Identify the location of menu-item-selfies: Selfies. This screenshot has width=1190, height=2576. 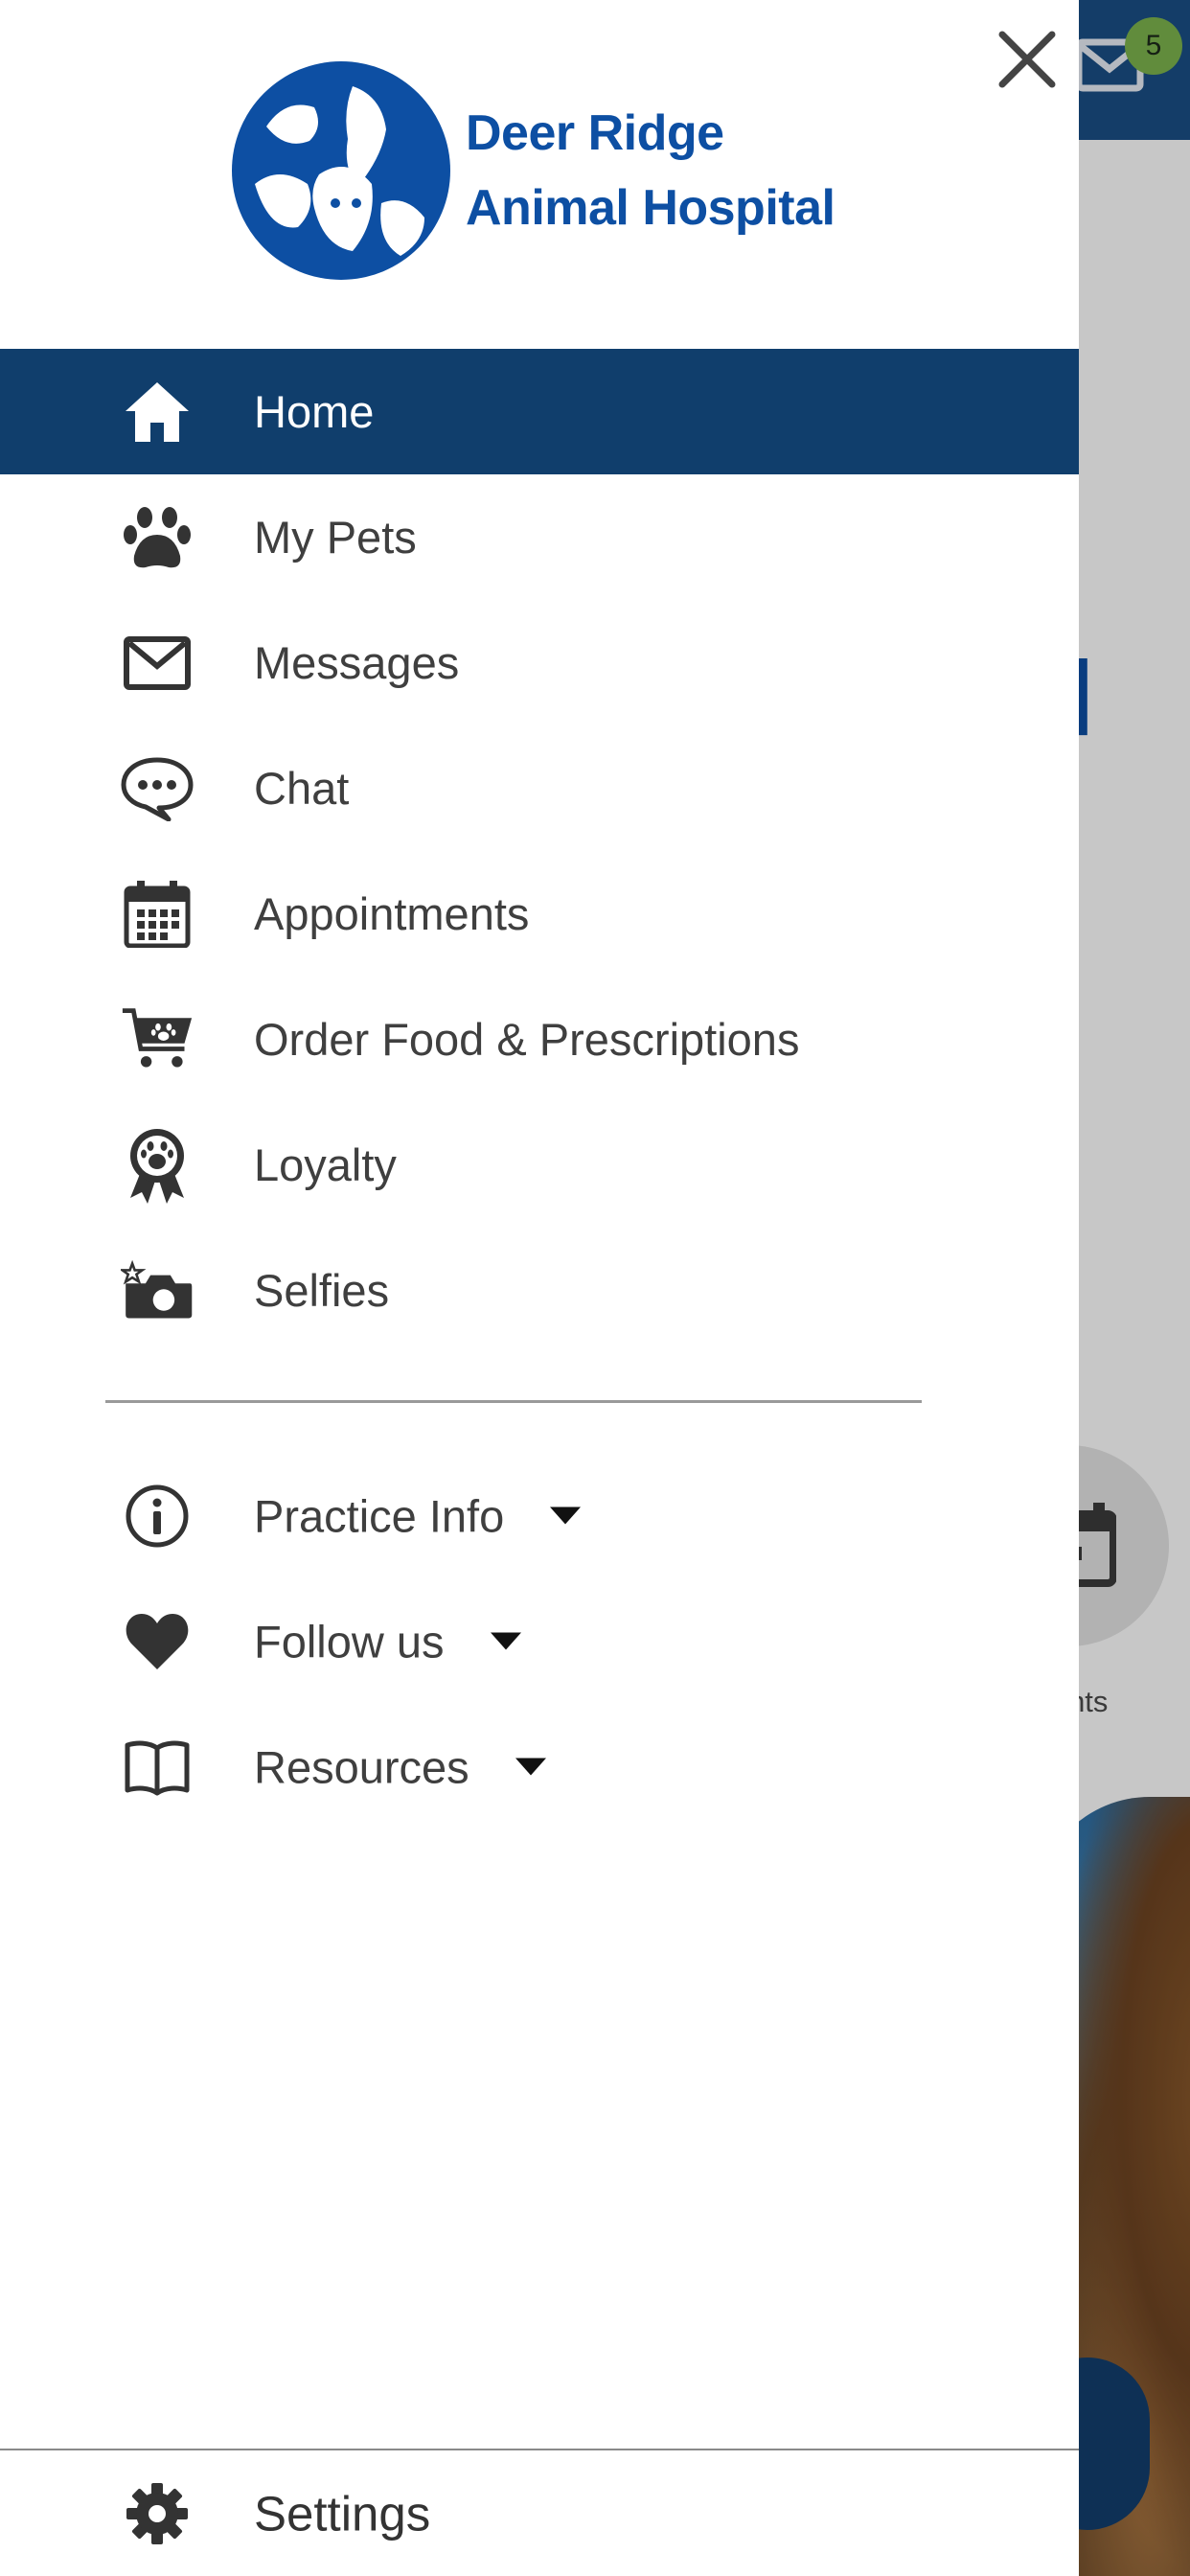
(540, 1290).